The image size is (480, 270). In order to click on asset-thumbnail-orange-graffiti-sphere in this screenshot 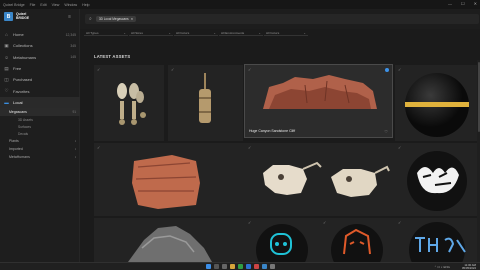, I will do `click(357, 243)`.